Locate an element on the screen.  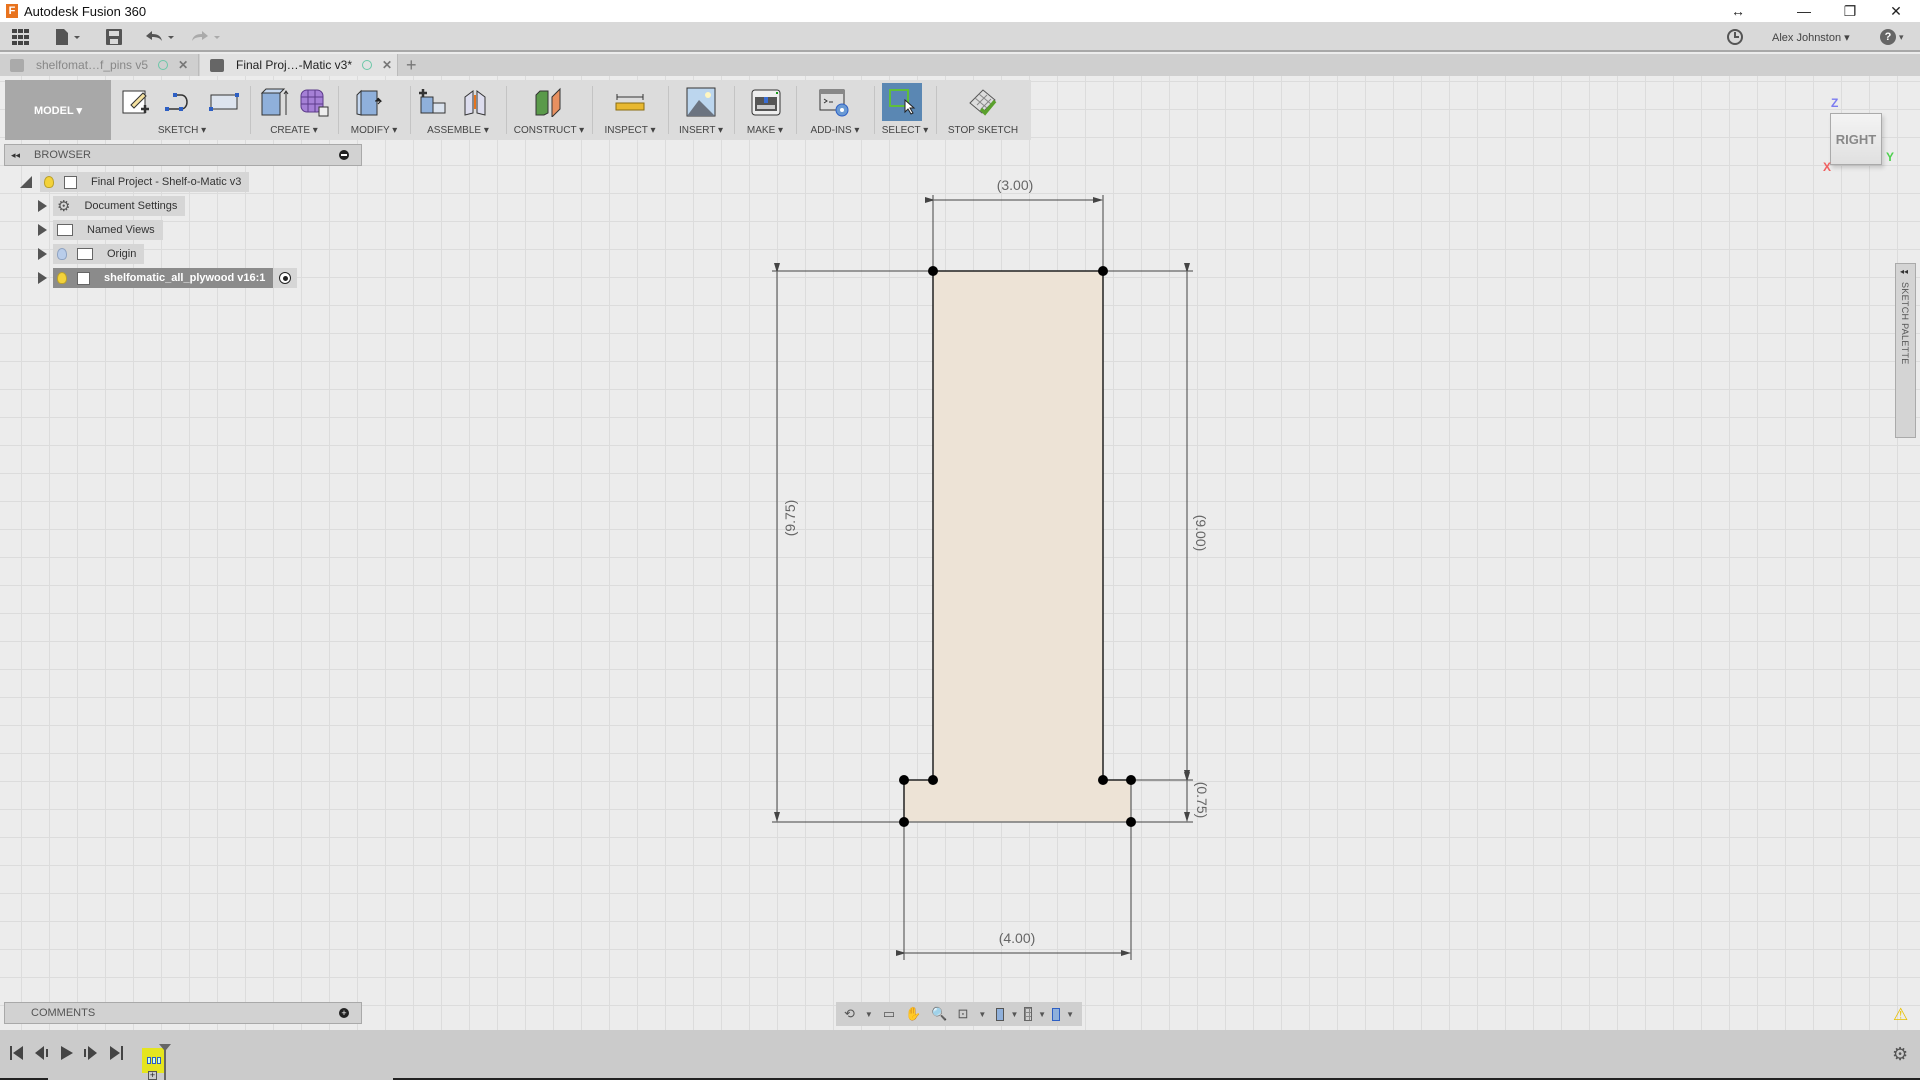
form-icon is located at coordinates (314, 102).